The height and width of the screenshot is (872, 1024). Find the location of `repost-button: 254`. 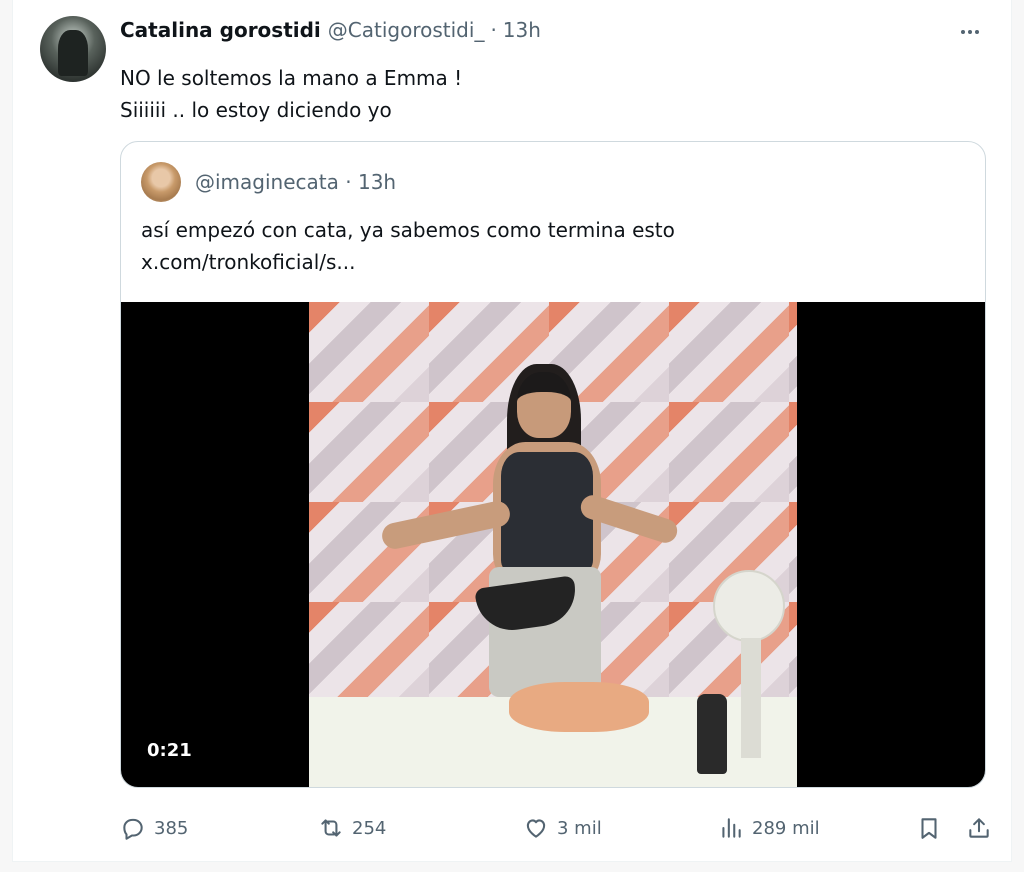

repost-button: 254 is located at coordinates (352, 828).